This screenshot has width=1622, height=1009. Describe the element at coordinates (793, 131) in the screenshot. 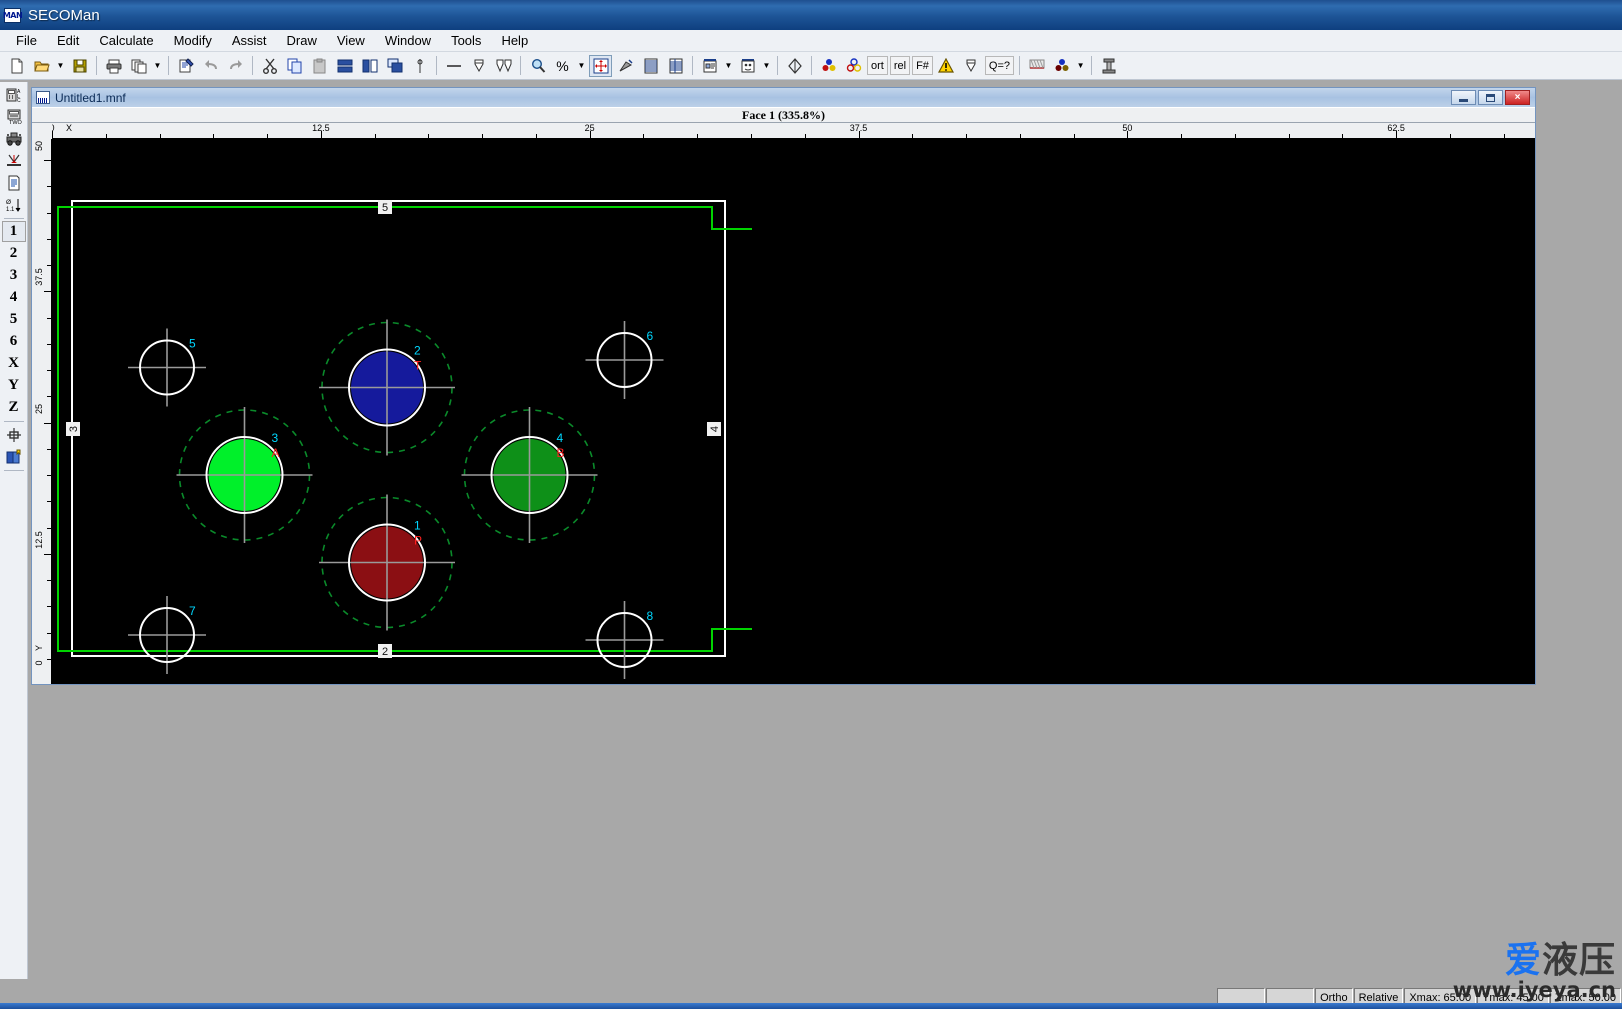

I see `horizontal-ruler: 0 12.5 25 37.5 50 62.5 X` at that location.